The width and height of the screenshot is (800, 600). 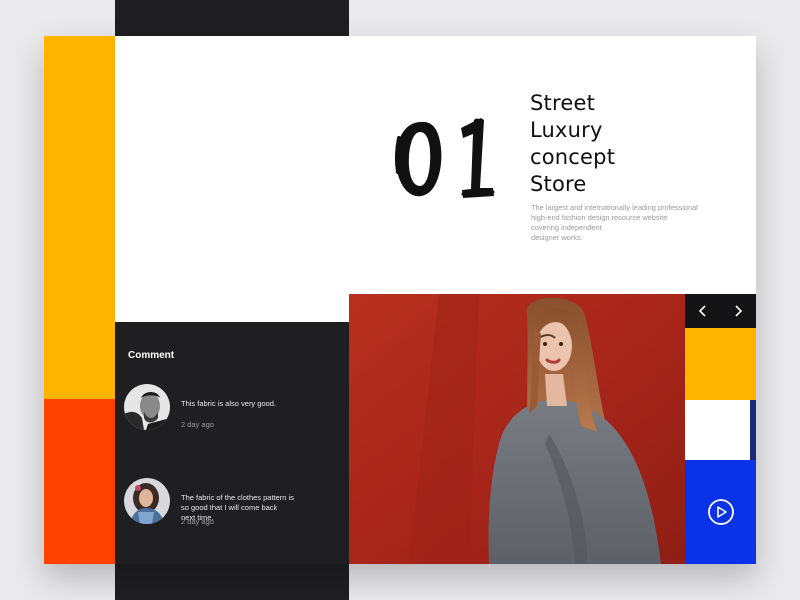 I want to click on prev-button, so click(x=703, y=311).